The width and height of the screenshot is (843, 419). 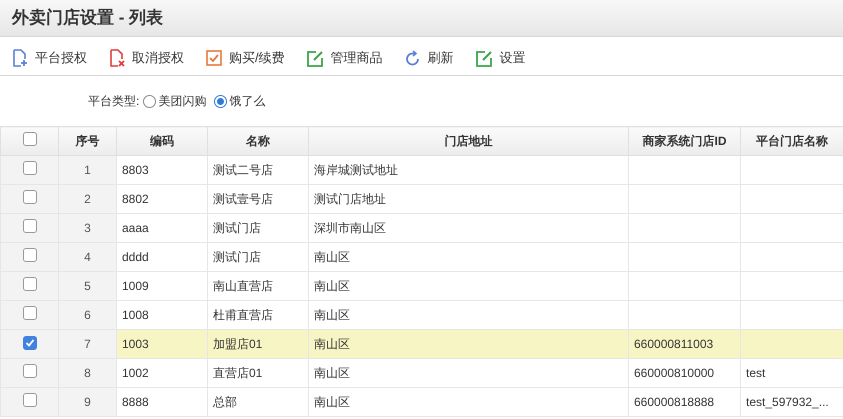 I want to click on table-cell: 8802, so click(x=135, y=199).